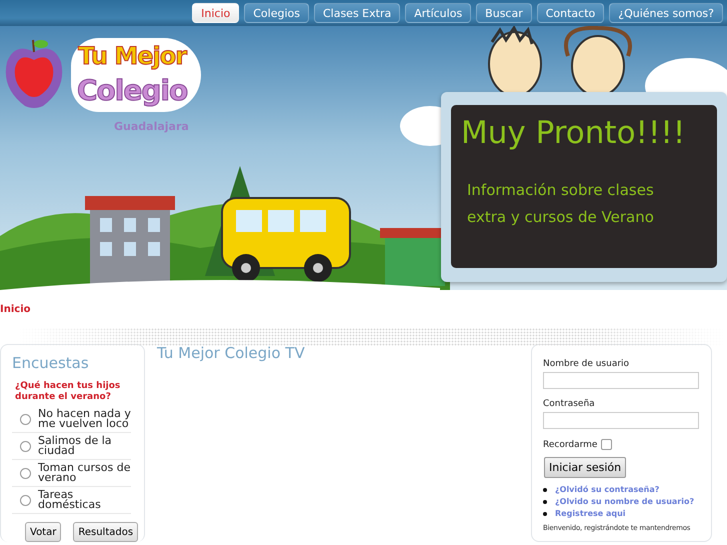  Describe the element at coordinates (105, 532) in the screenshot. I see `poll-button: Resultados` at that location.